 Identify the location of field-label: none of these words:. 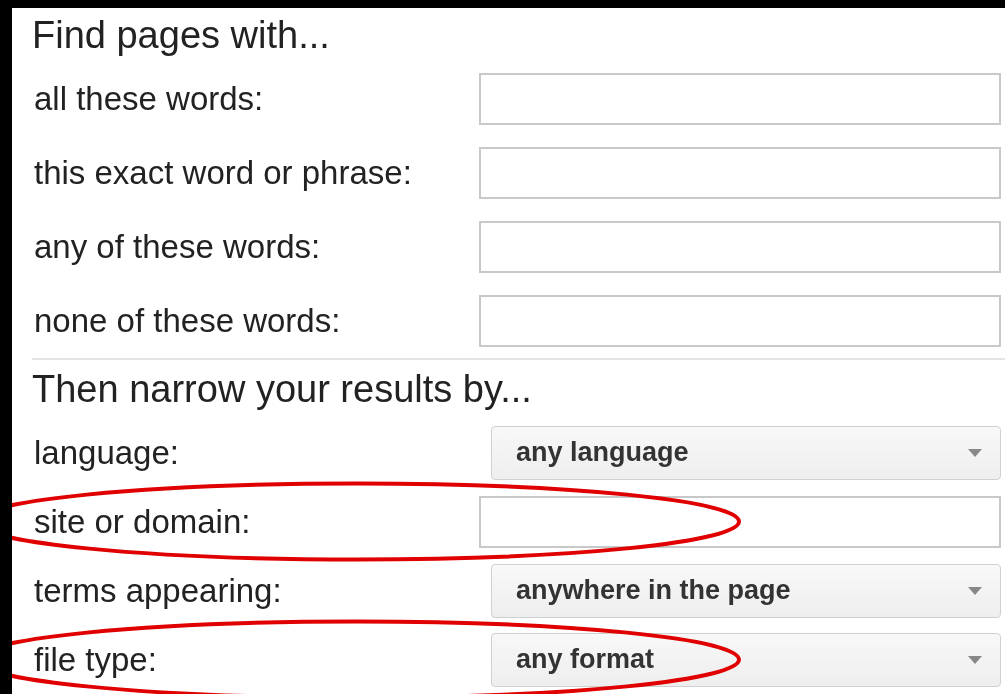
(187, 321).